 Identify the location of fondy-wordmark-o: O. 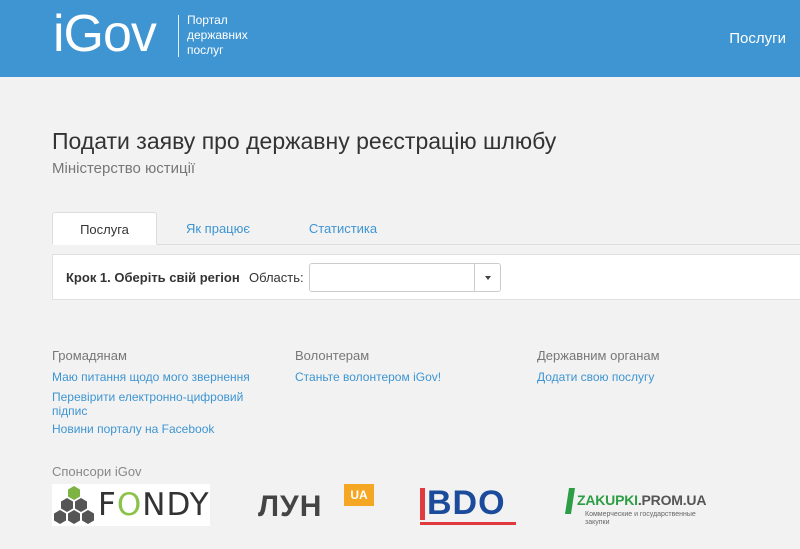
(129, 505).